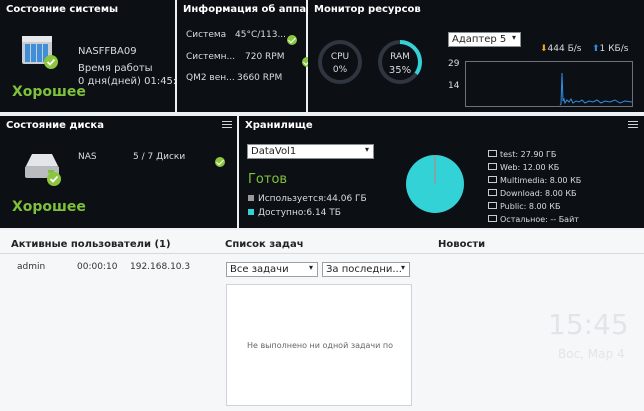 The width and height of the screenshot is (644, 411). Describe the element at coordinates (307, 199) in the screenshot. I see `legend-used: Используется:44.06 ГБ` at that location.